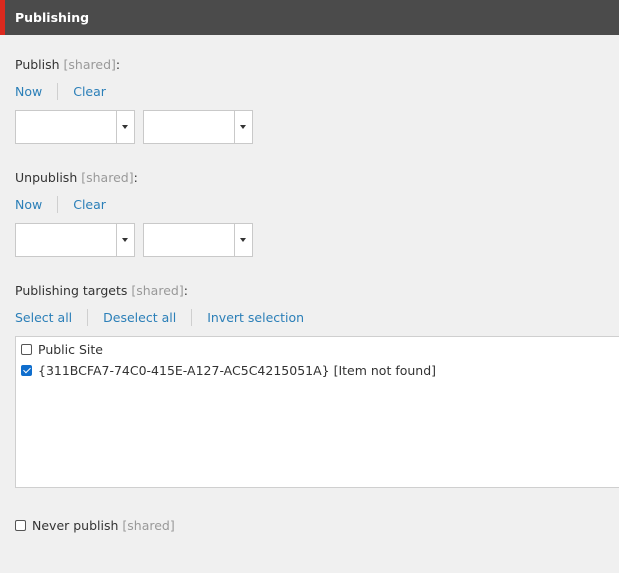 The width and height of the screenshot is (619, 573). I want to click on select-all-link: Select all, so click(43, 317).